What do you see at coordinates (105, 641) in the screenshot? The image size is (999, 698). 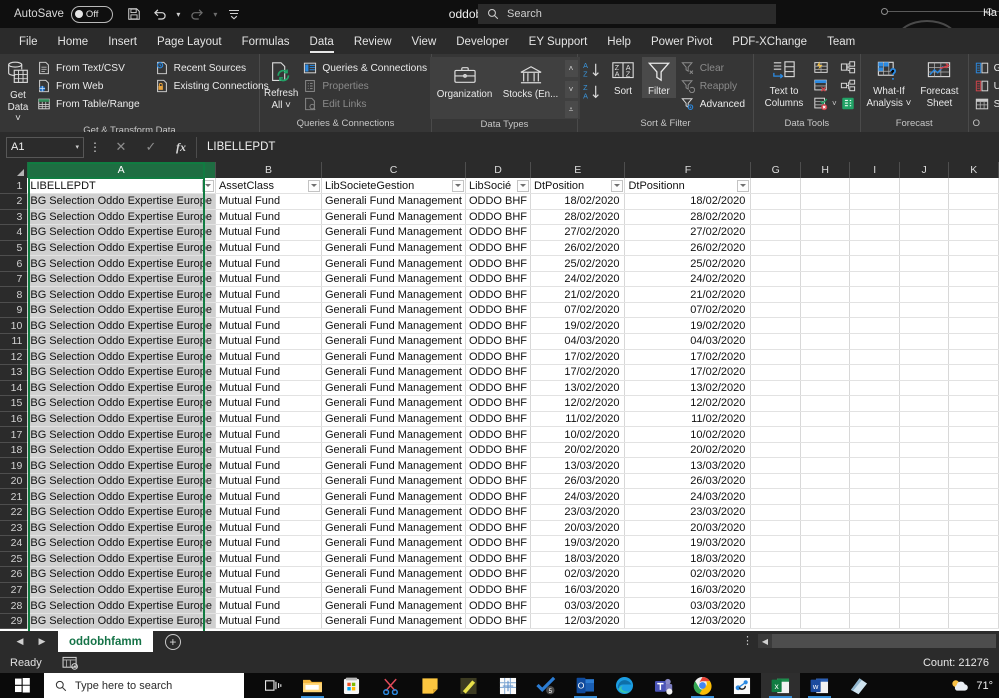 I see `sheet-tab-oddobhfamm: oddobhfamm` at bounding box center [105, 641].